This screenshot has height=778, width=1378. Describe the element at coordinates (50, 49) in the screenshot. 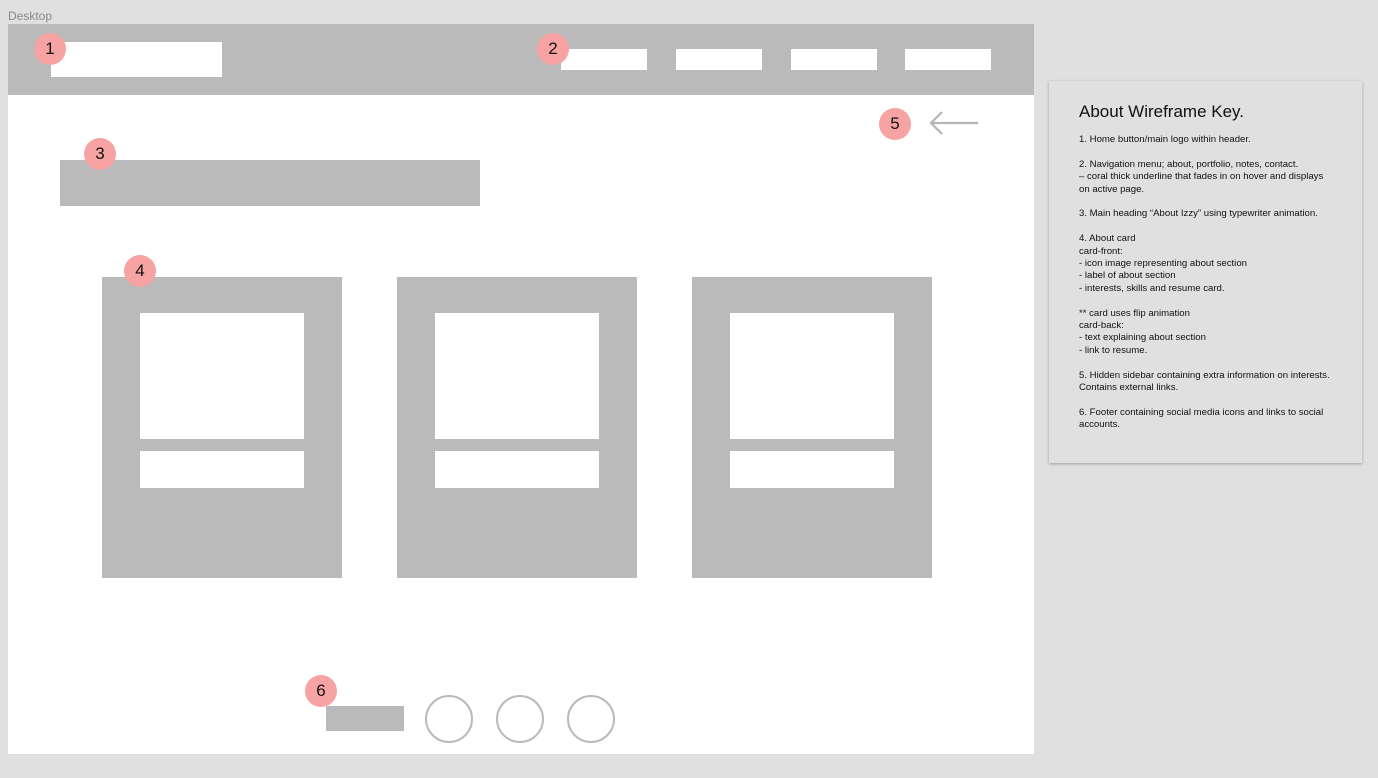

I see `marker-badge: 1` at that location.